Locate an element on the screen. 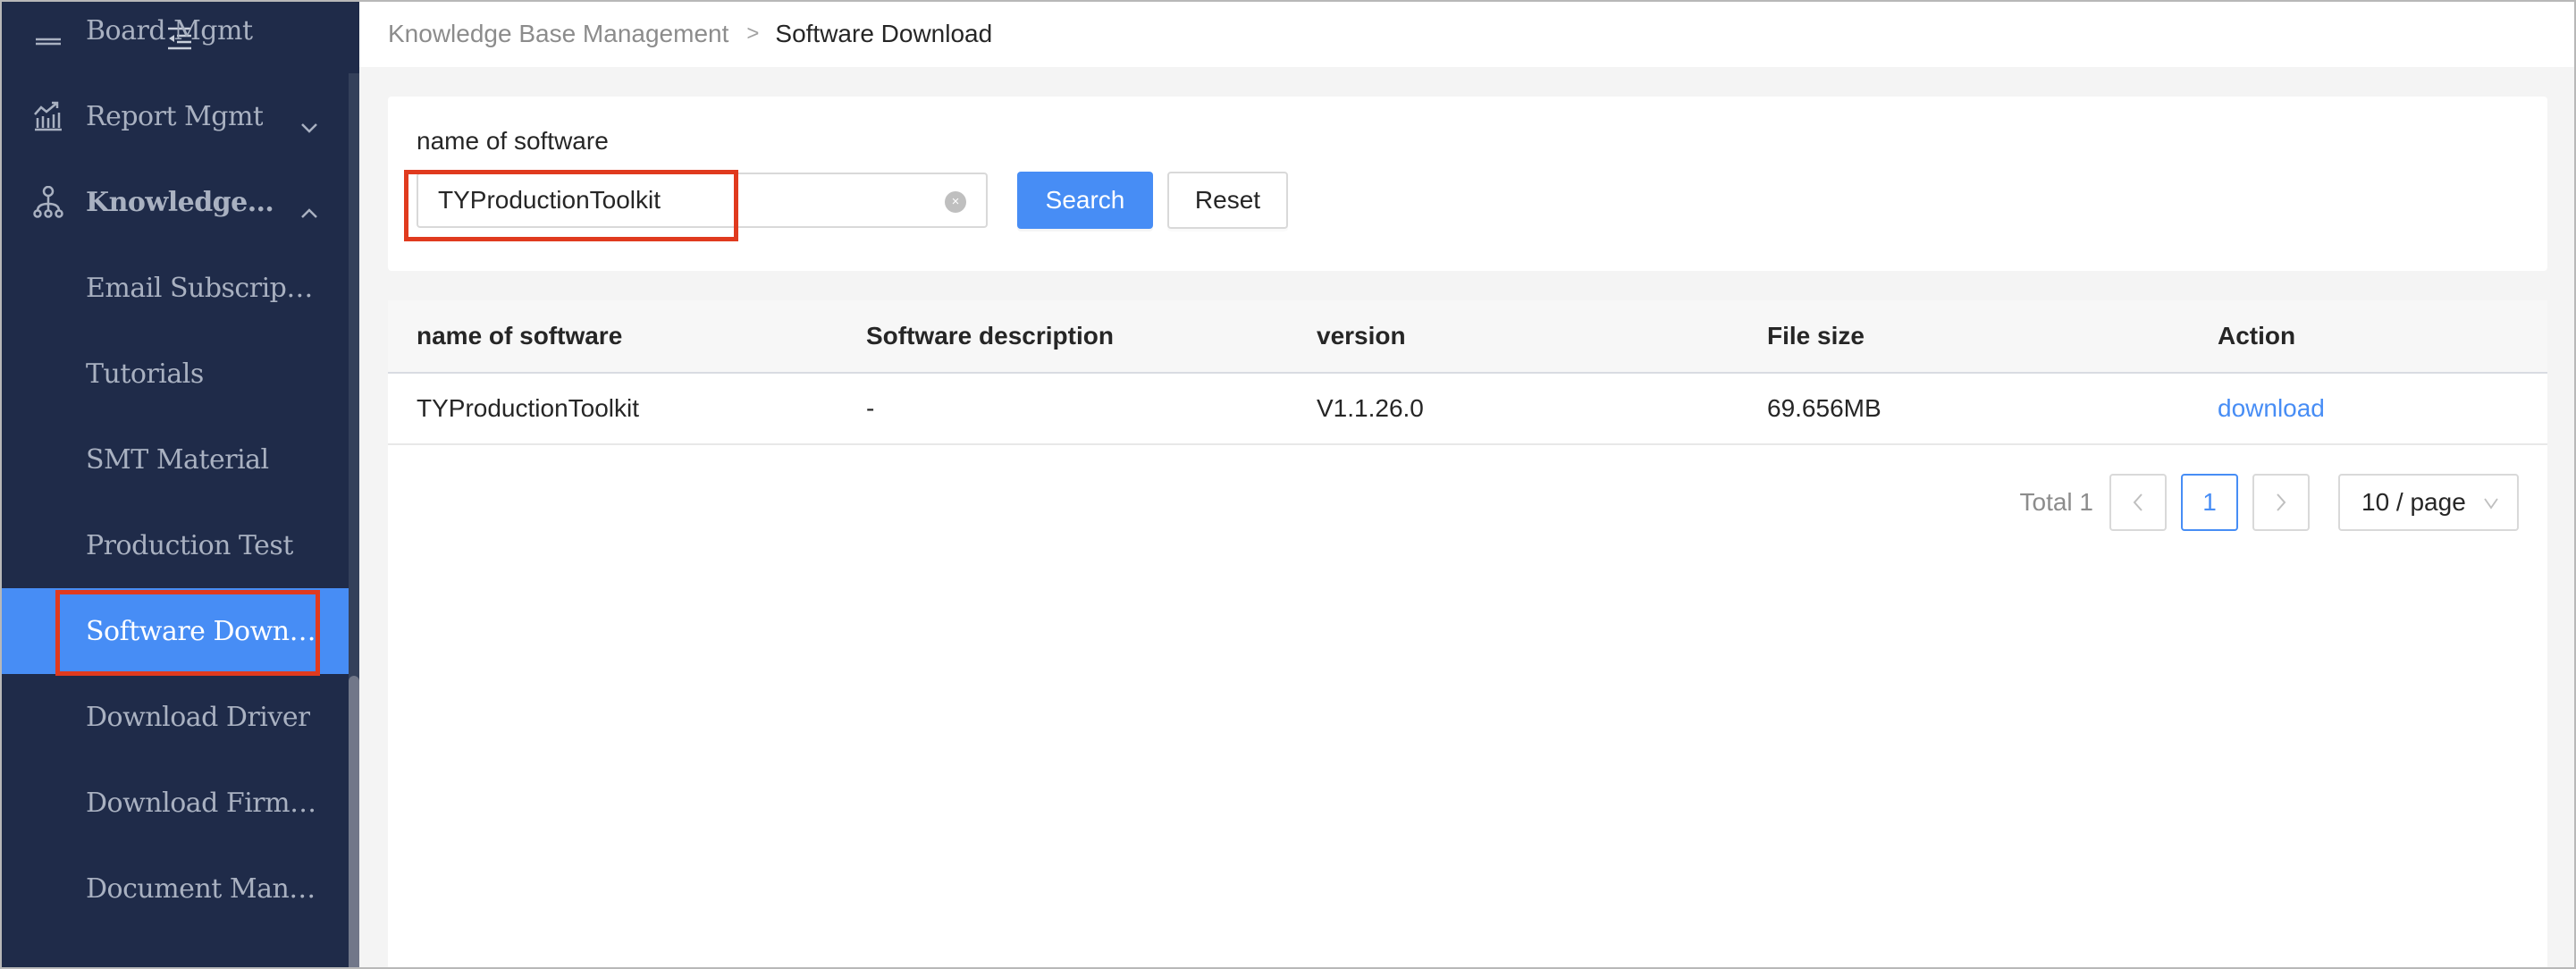  chevron-right-icon is located at coordinates (2282, 502).